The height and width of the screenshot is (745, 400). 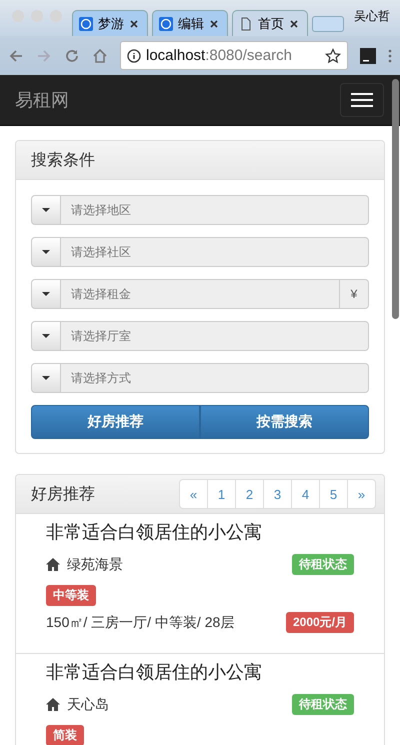 I want to click on pagination-link: 3, so click(x=277, y=494).